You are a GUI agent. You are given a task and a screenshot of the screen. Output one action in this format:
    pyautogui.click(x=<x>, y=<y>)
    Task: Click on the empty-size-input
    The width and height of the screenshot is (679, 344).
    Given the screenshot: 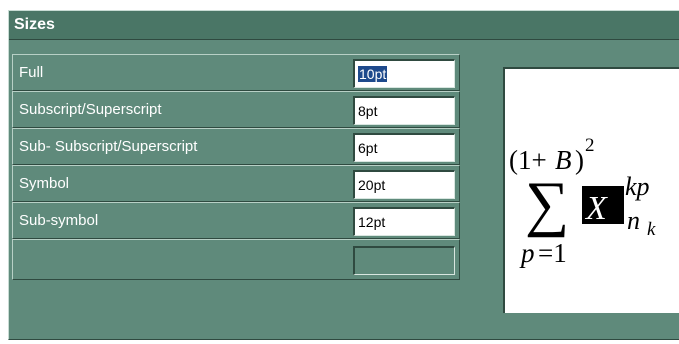 What is the action you would take?
    pyautogui.click(x=404, y=260)
    